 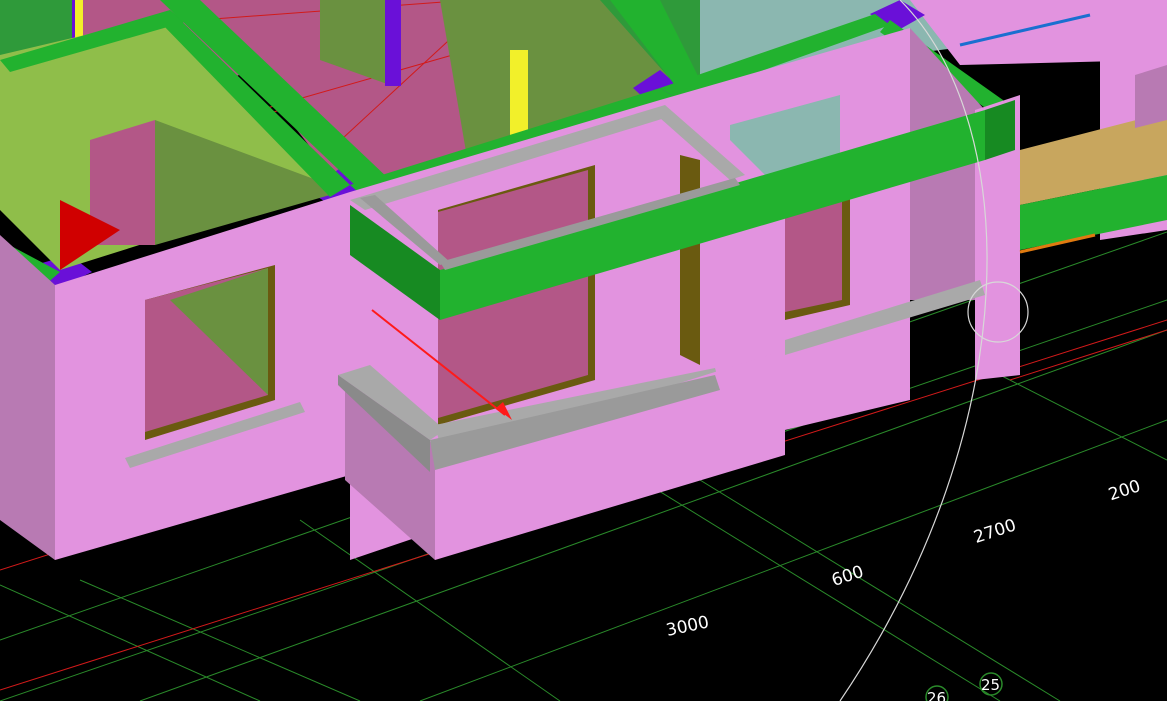 I want to click on axis-label: 26, so click(x=936, y=695).